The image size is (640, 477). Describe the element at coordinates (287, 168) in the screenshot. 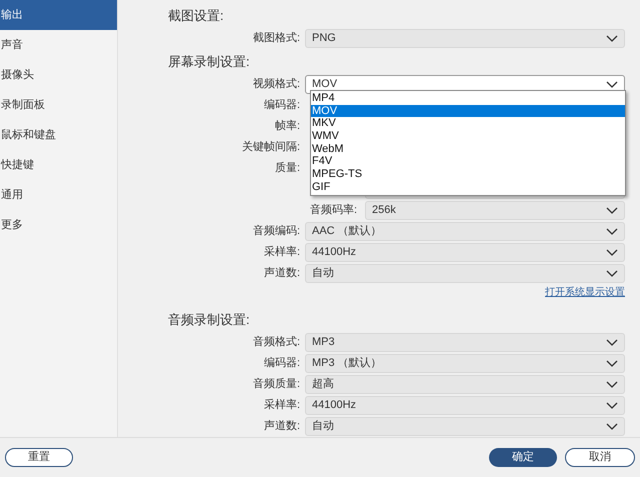

I see `field-label: 质量:` at that location.